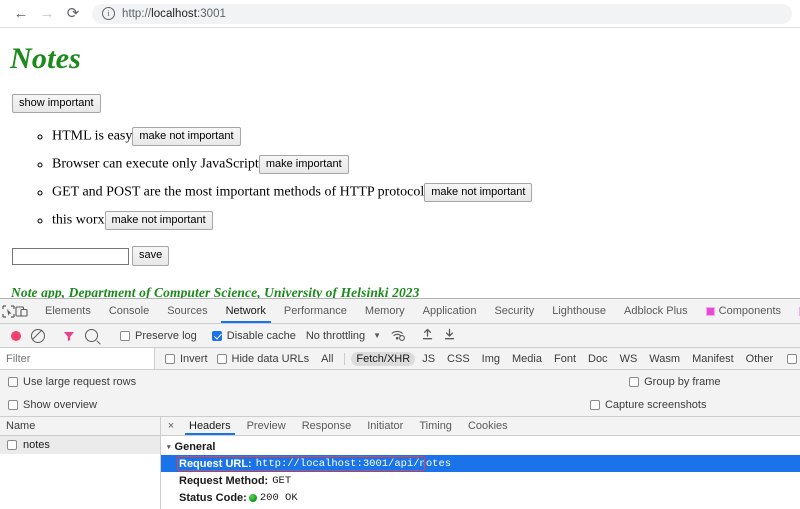  Describe the element at coordinates (428, 359) in the screenshot. I see `type-filter-js: JS` at that location.